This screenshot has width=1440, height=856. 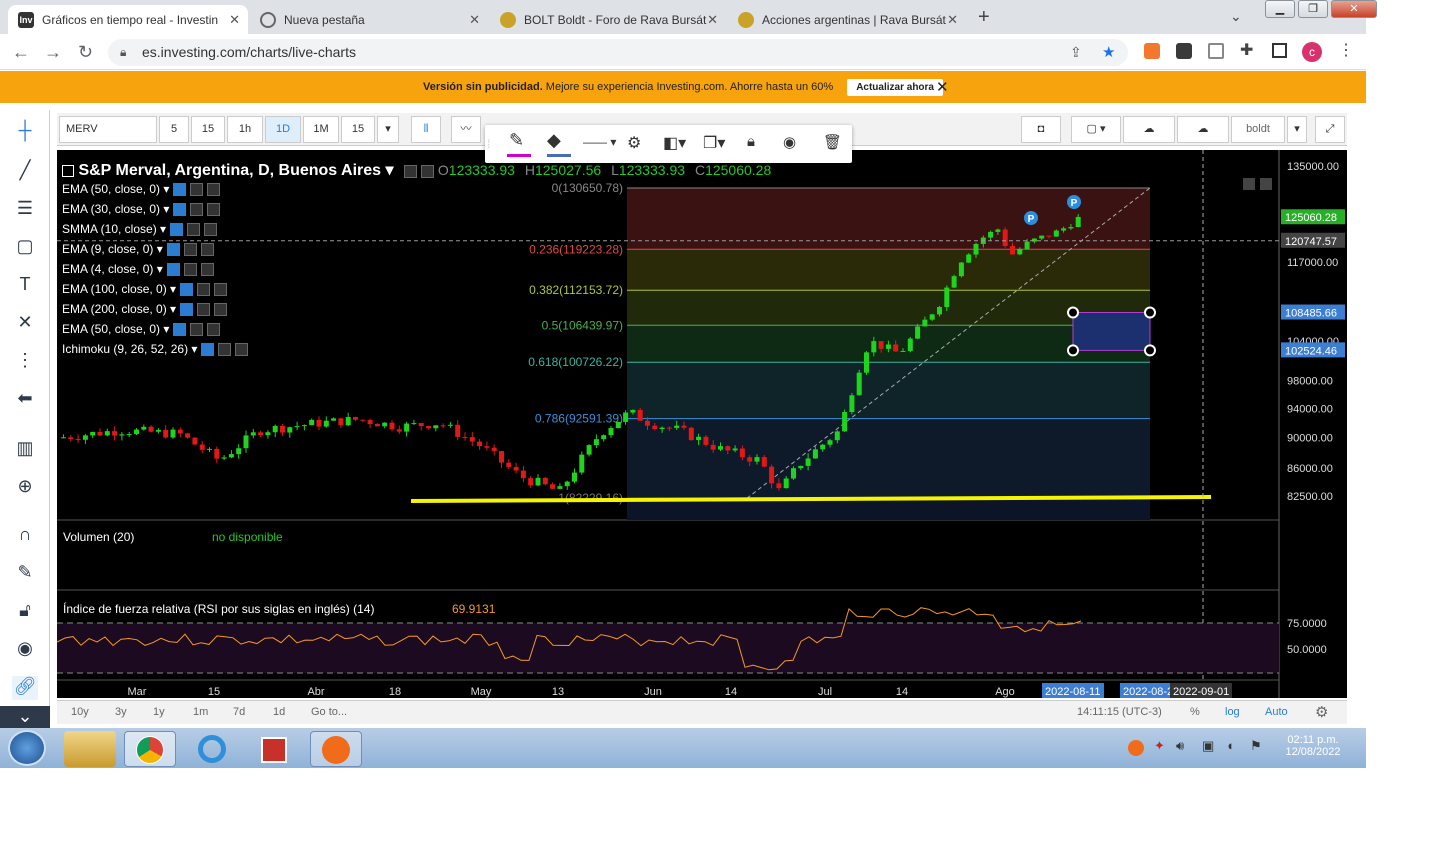 What do you see at coordinates (1152, 51) in the screenshot?
I see `extension-icon` at bounding box center [1152, 51].